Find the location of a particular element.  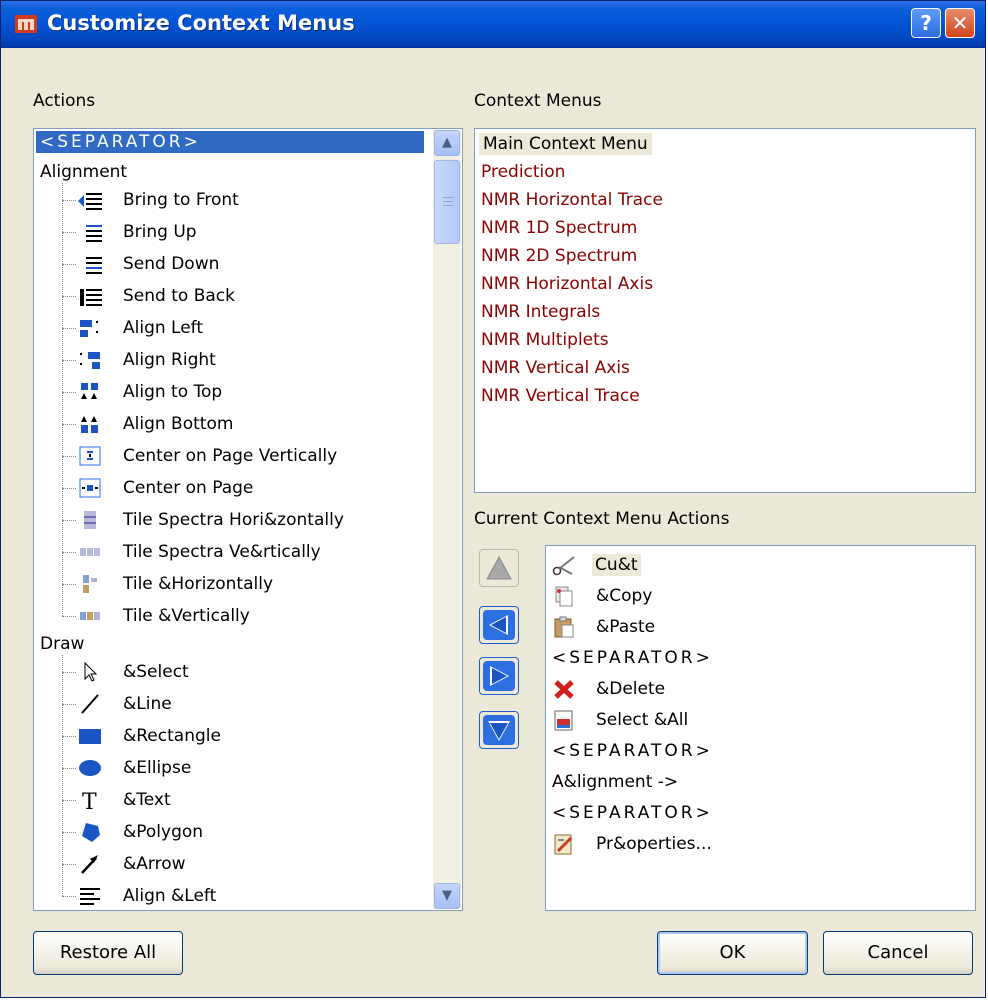

actions-item: &Select is located at coordinates (156, 672).